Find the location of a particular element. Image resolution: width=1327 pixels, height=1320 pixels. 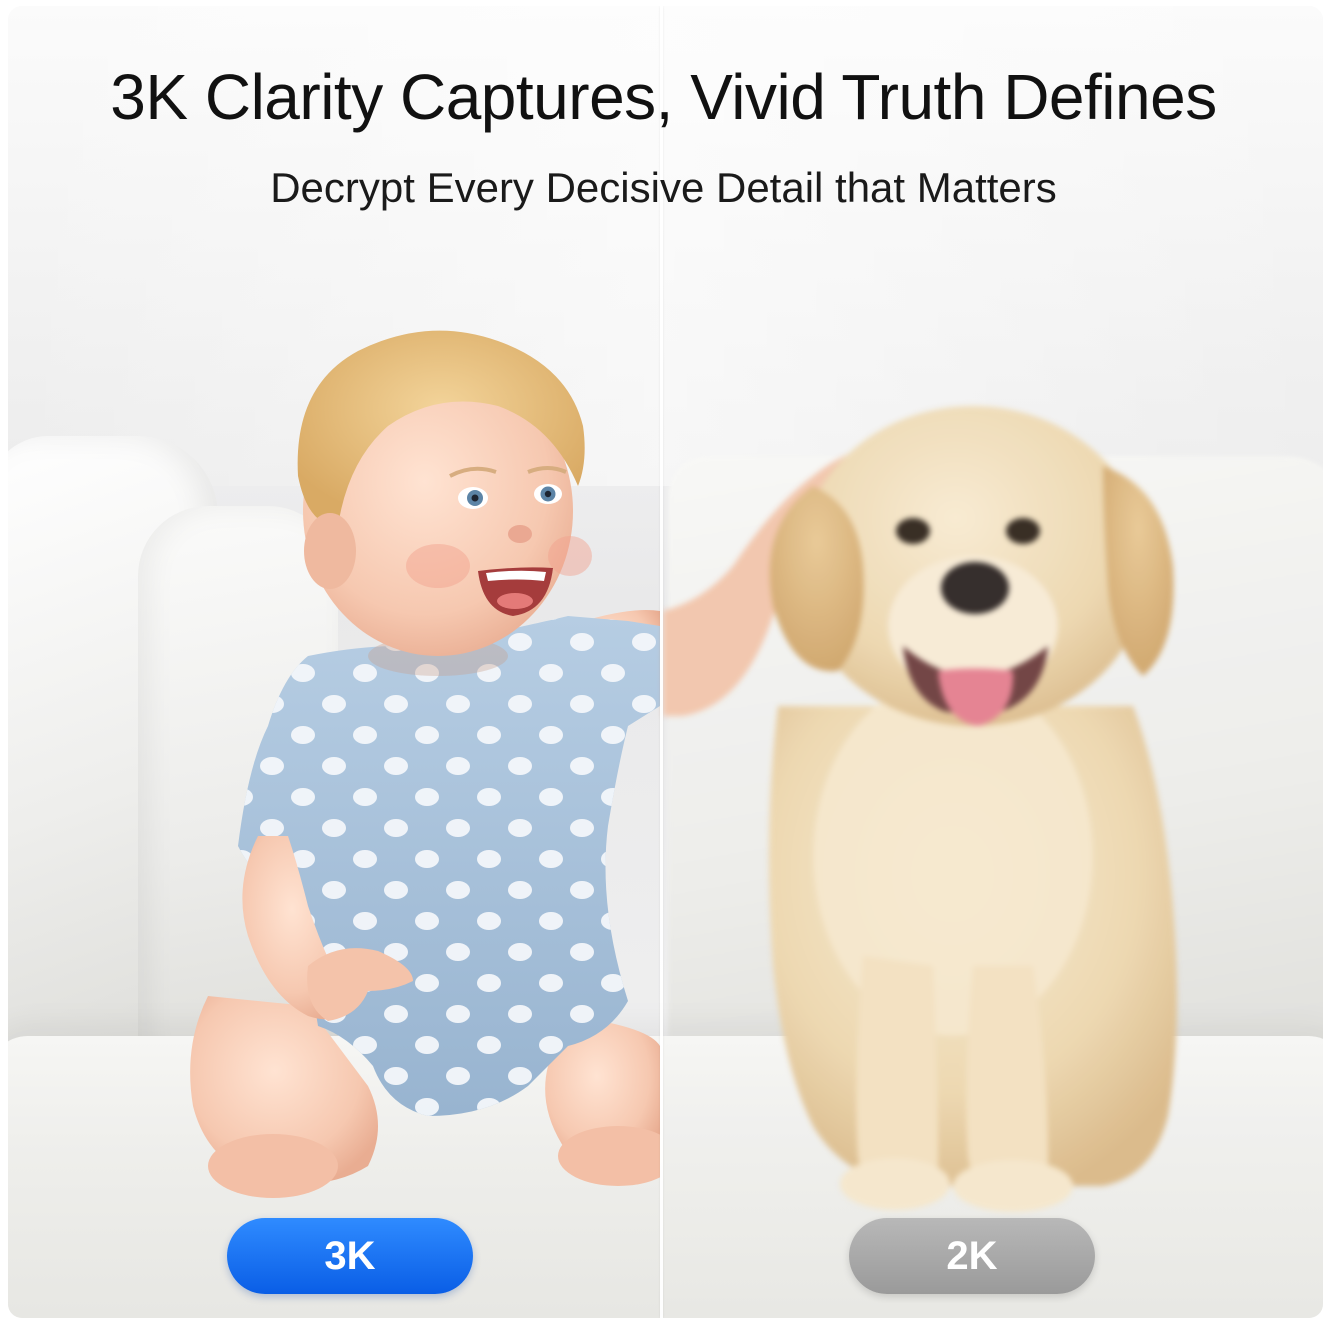

badge-3k-label: 3K is located at coordinates (350, 1255).